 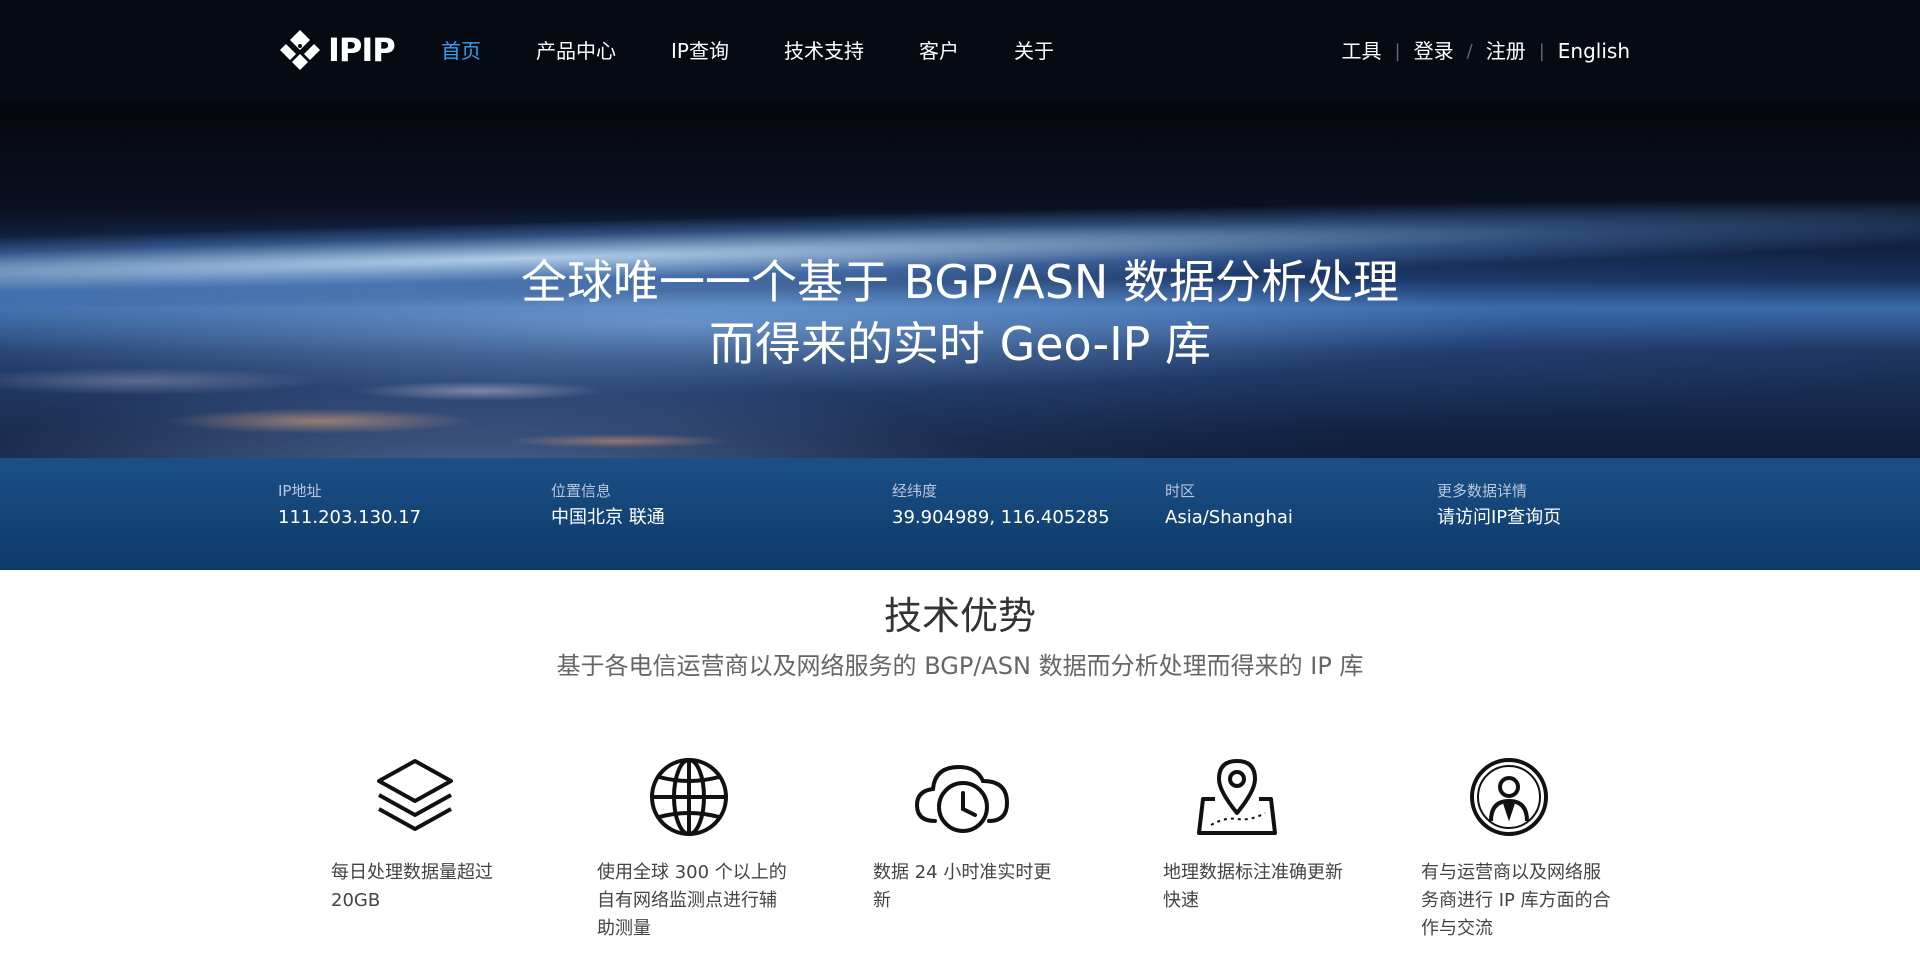 What do you see at coordinates (300, 50) in the screenshot?
I see `ipip-logo-icon` at bounding box center [300, 50].